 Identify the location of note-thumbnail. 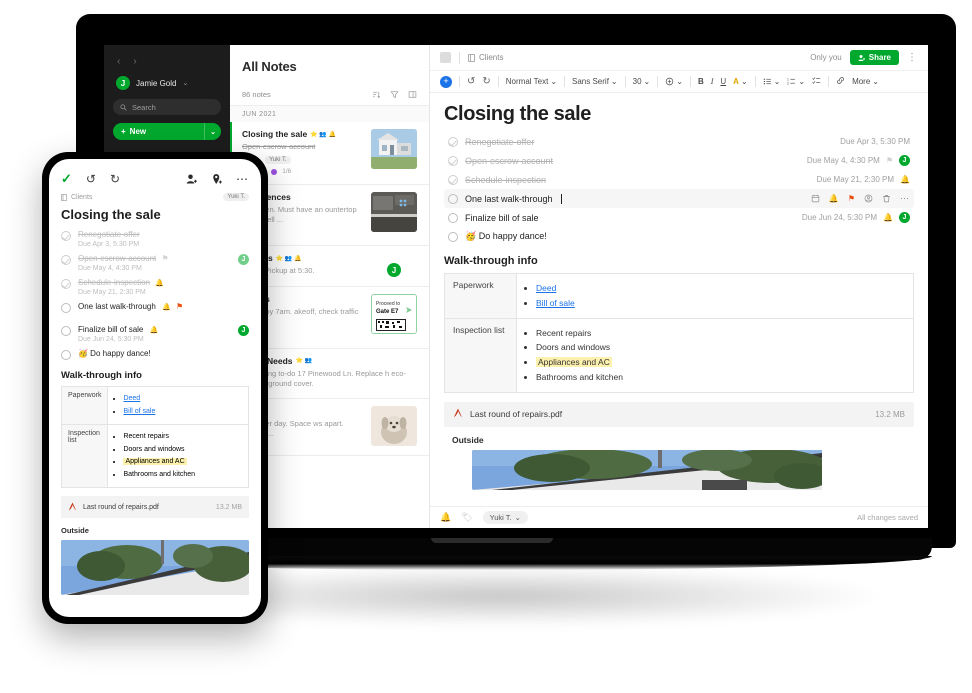
(394, 149).